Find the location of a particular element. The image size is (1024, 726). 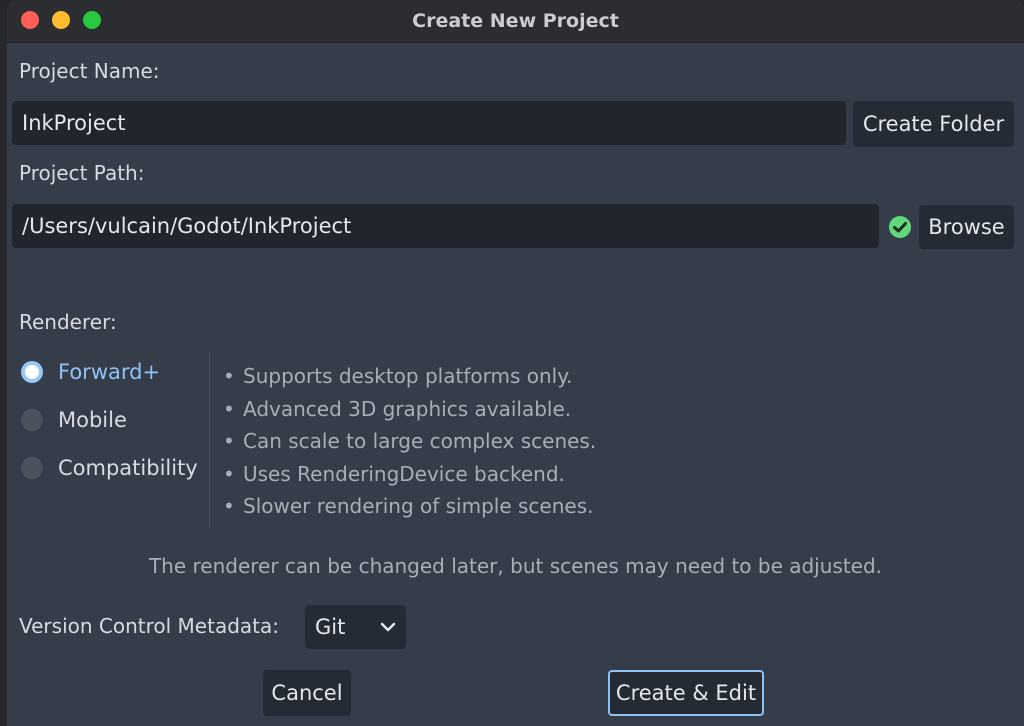

create-folder-button: Create Folder is located at coordinates (933, 124).